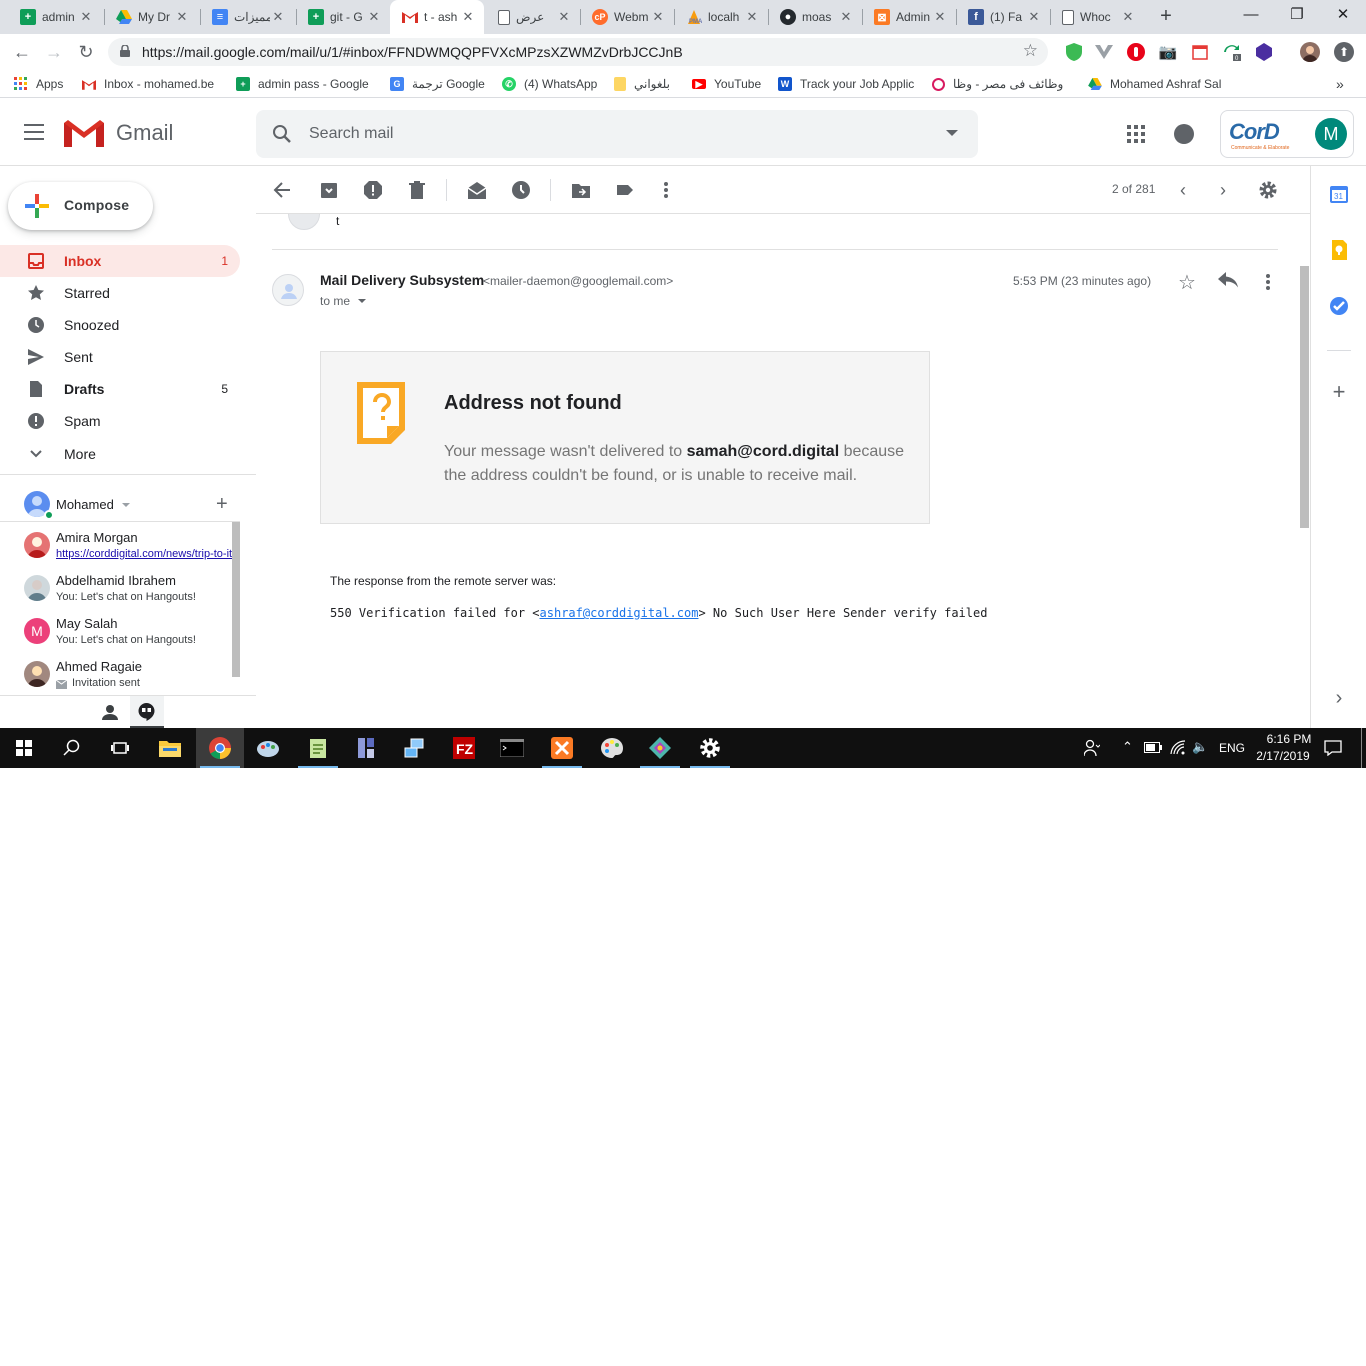  Describe the element at coordinates (1136, 52) in the screenshot. I see `adblock-extension-icon` at that location.